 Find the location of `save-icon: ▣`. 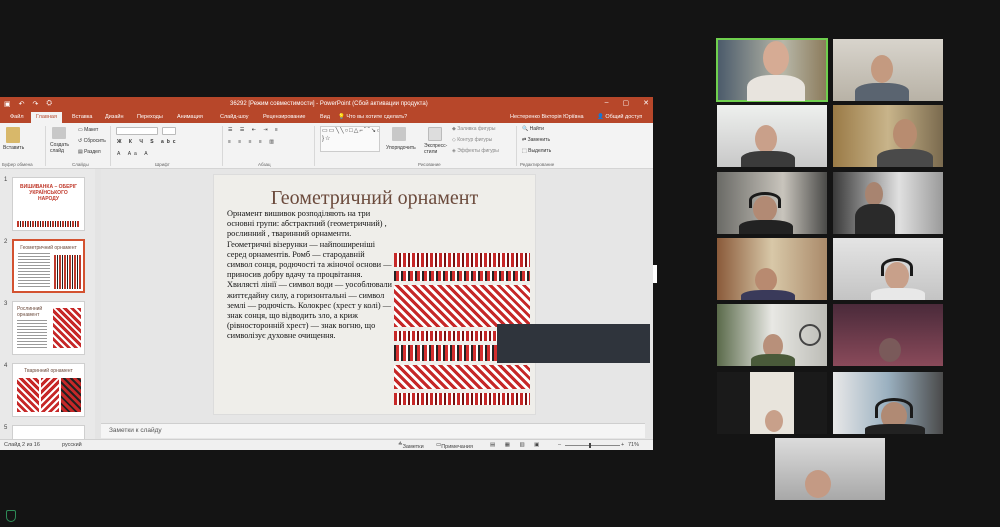

save-icon: ▣ is located at coordinates (7, 104).